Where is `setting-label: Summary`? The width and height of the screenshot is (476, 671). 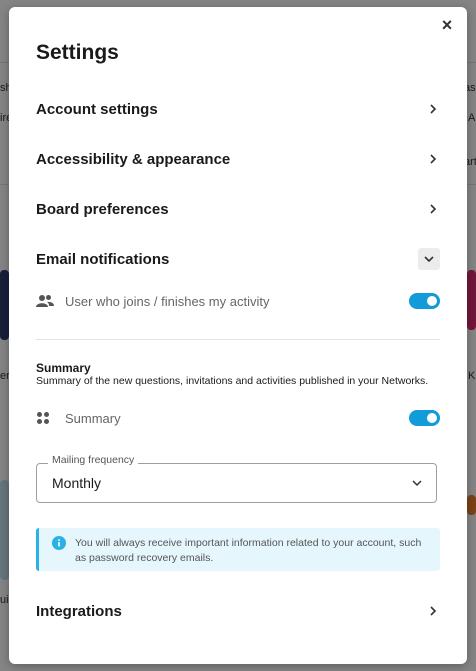 setting-label: Summary is located at coordinates (93, 418).